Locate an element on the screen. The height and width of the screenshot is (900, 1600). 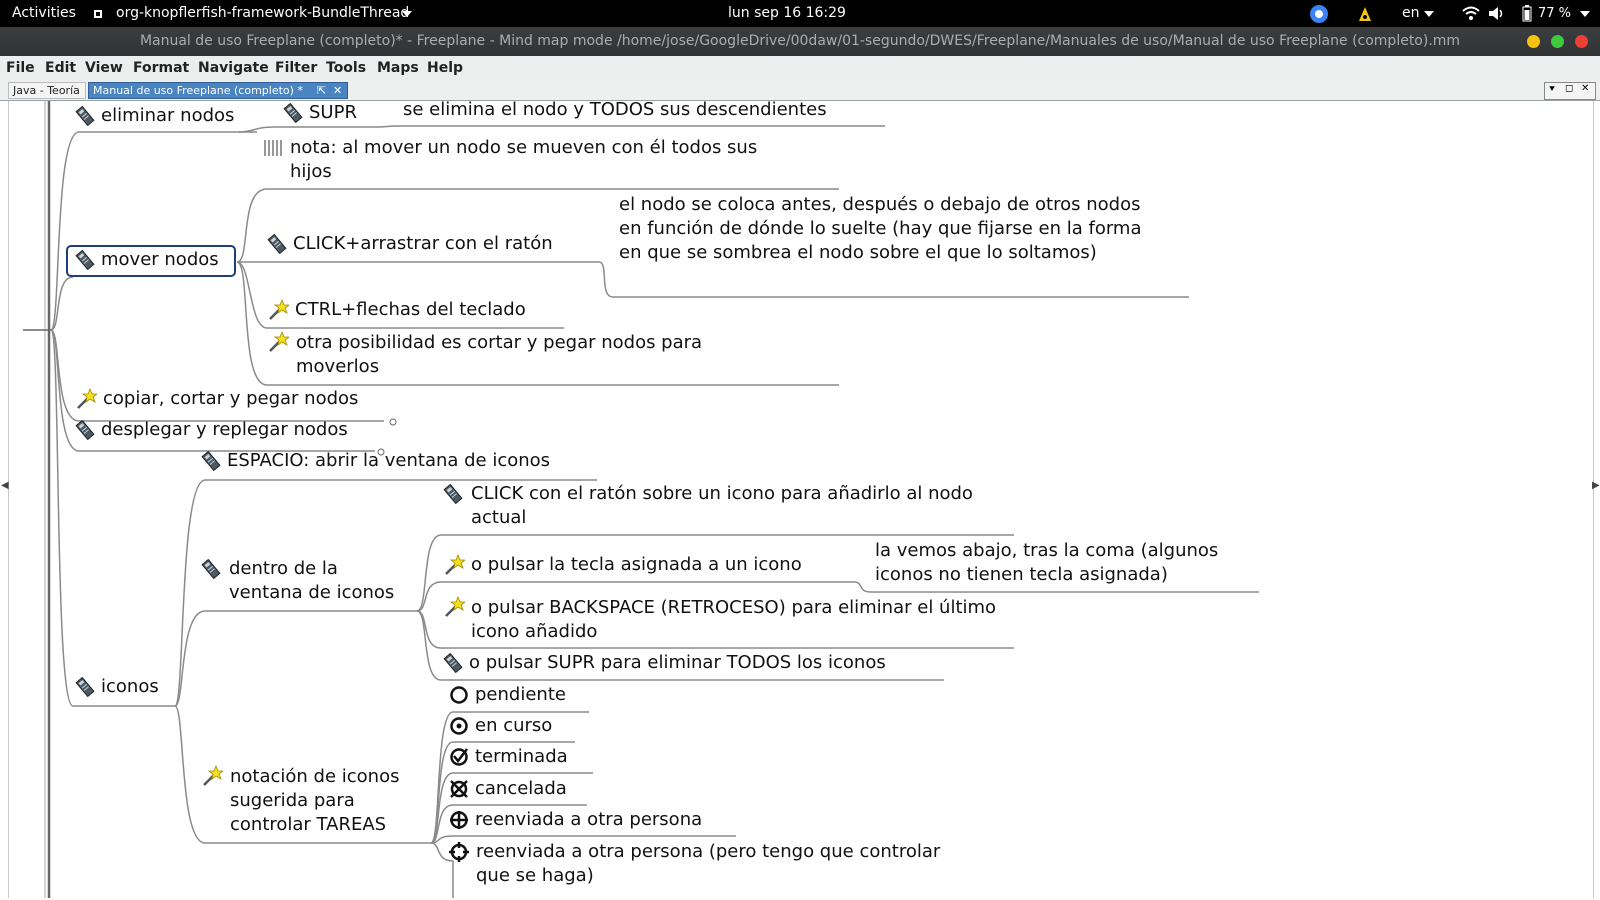
tab-list-icon: ⯆ is located at coordinates (1552, 89).